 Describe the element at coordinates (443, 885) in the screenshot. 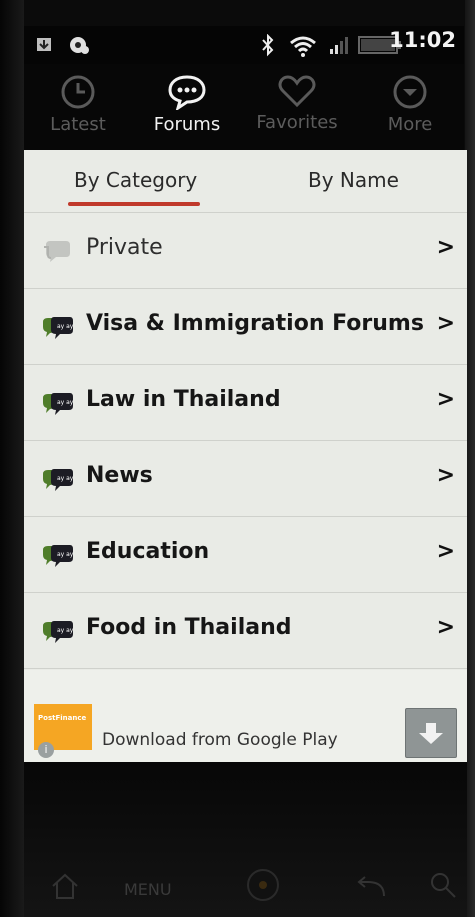

I see `search-icon` at that location.